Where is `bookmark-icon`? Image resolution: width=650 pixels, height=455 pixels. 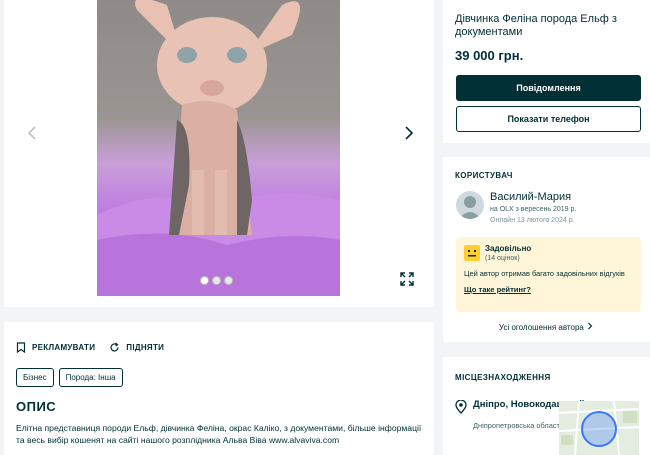 bookmark-icon is located at coordinates (21, 347).